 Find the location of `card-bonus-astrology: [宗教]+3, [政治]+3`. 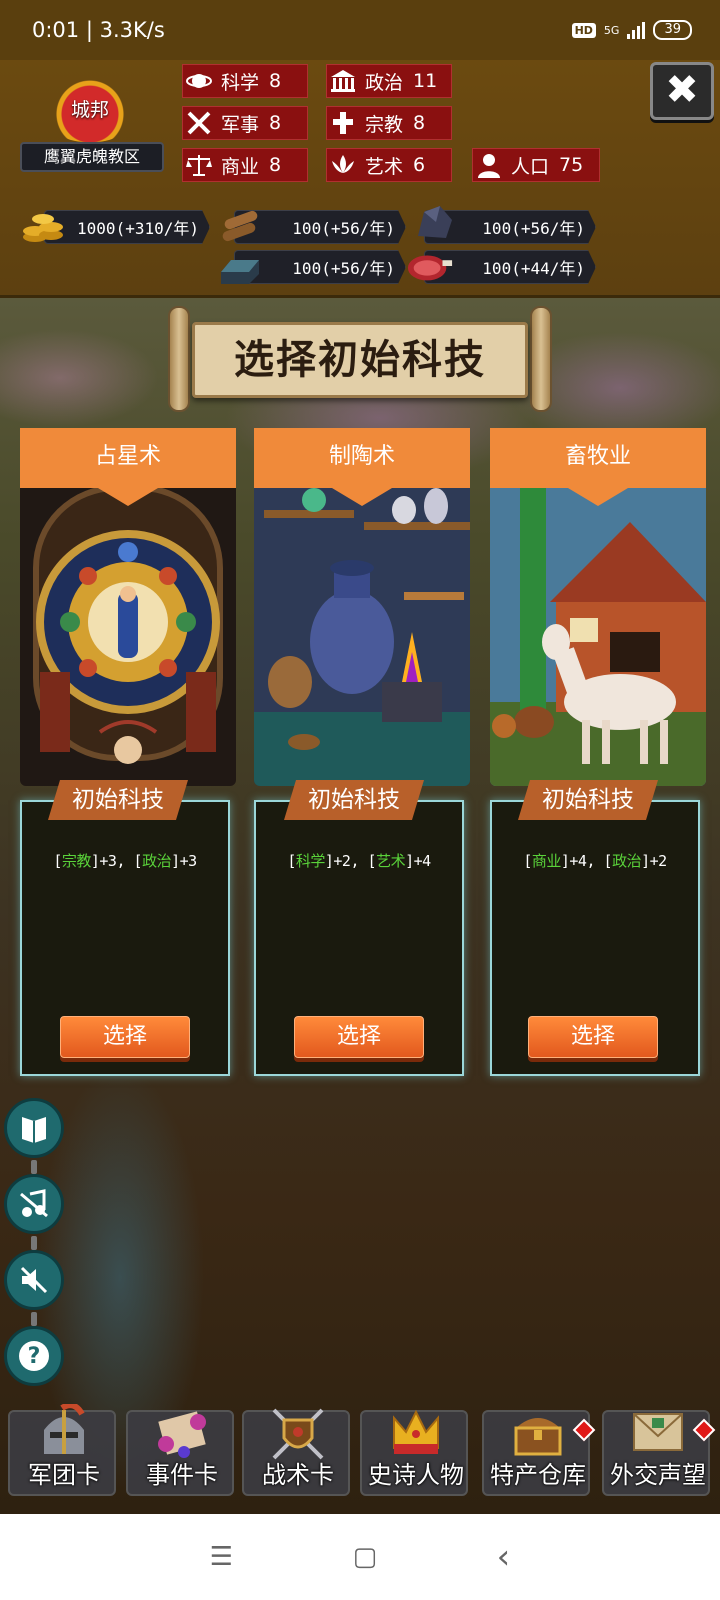

card-bonus-astrology: [宗教]+3, [政治]+3 is located at coordinates (125, 861).